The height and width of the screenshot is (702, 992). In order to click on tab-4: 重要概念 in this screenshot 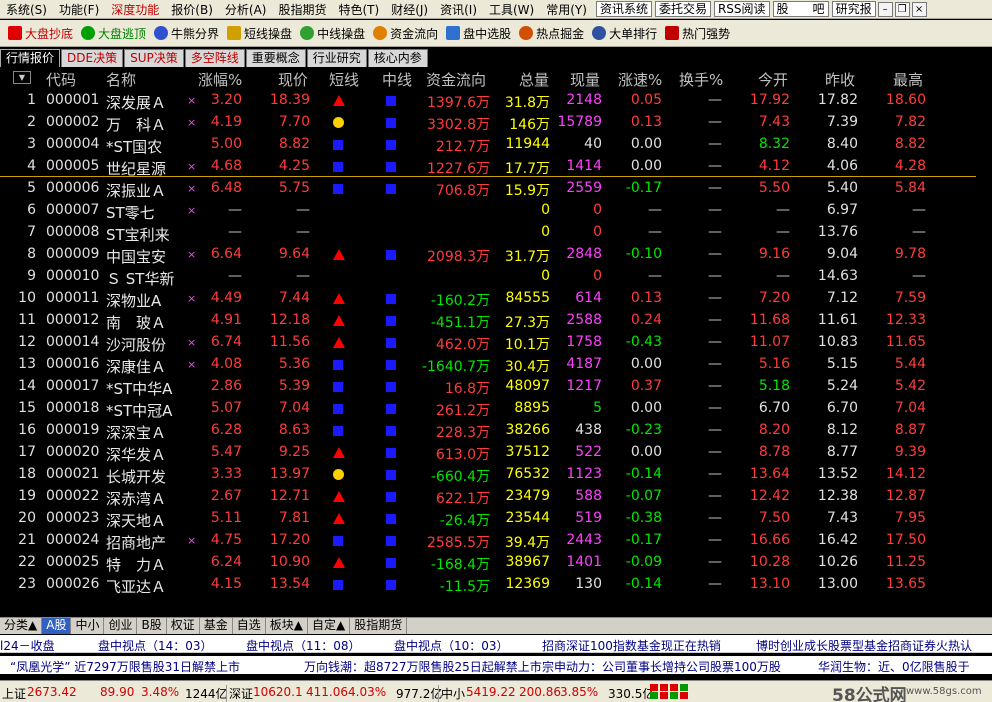, I will do `click(275, 58)`.